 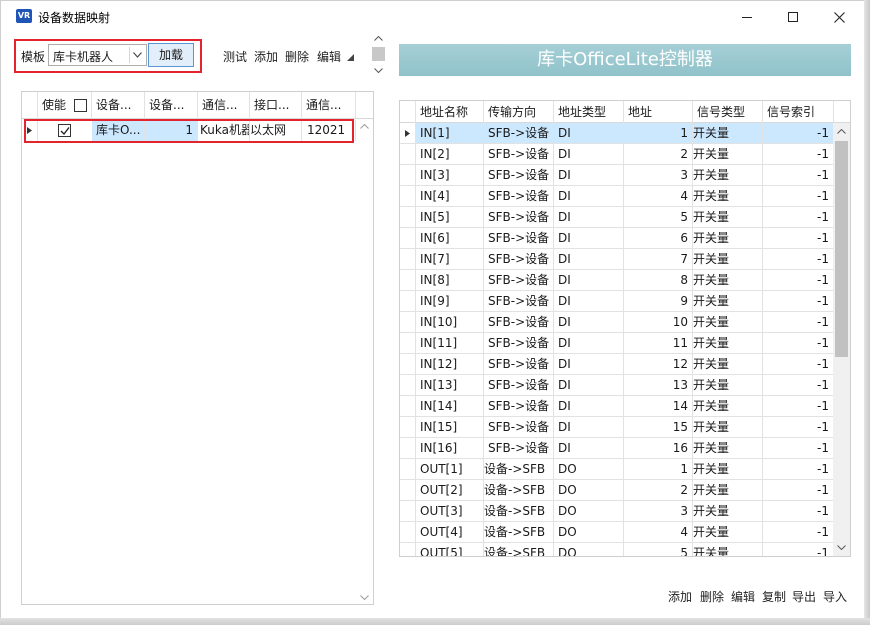 What do you see at coordinates (793, 17) in the screenshot?
I see `maximize-button` at bounding box center [793, 17].